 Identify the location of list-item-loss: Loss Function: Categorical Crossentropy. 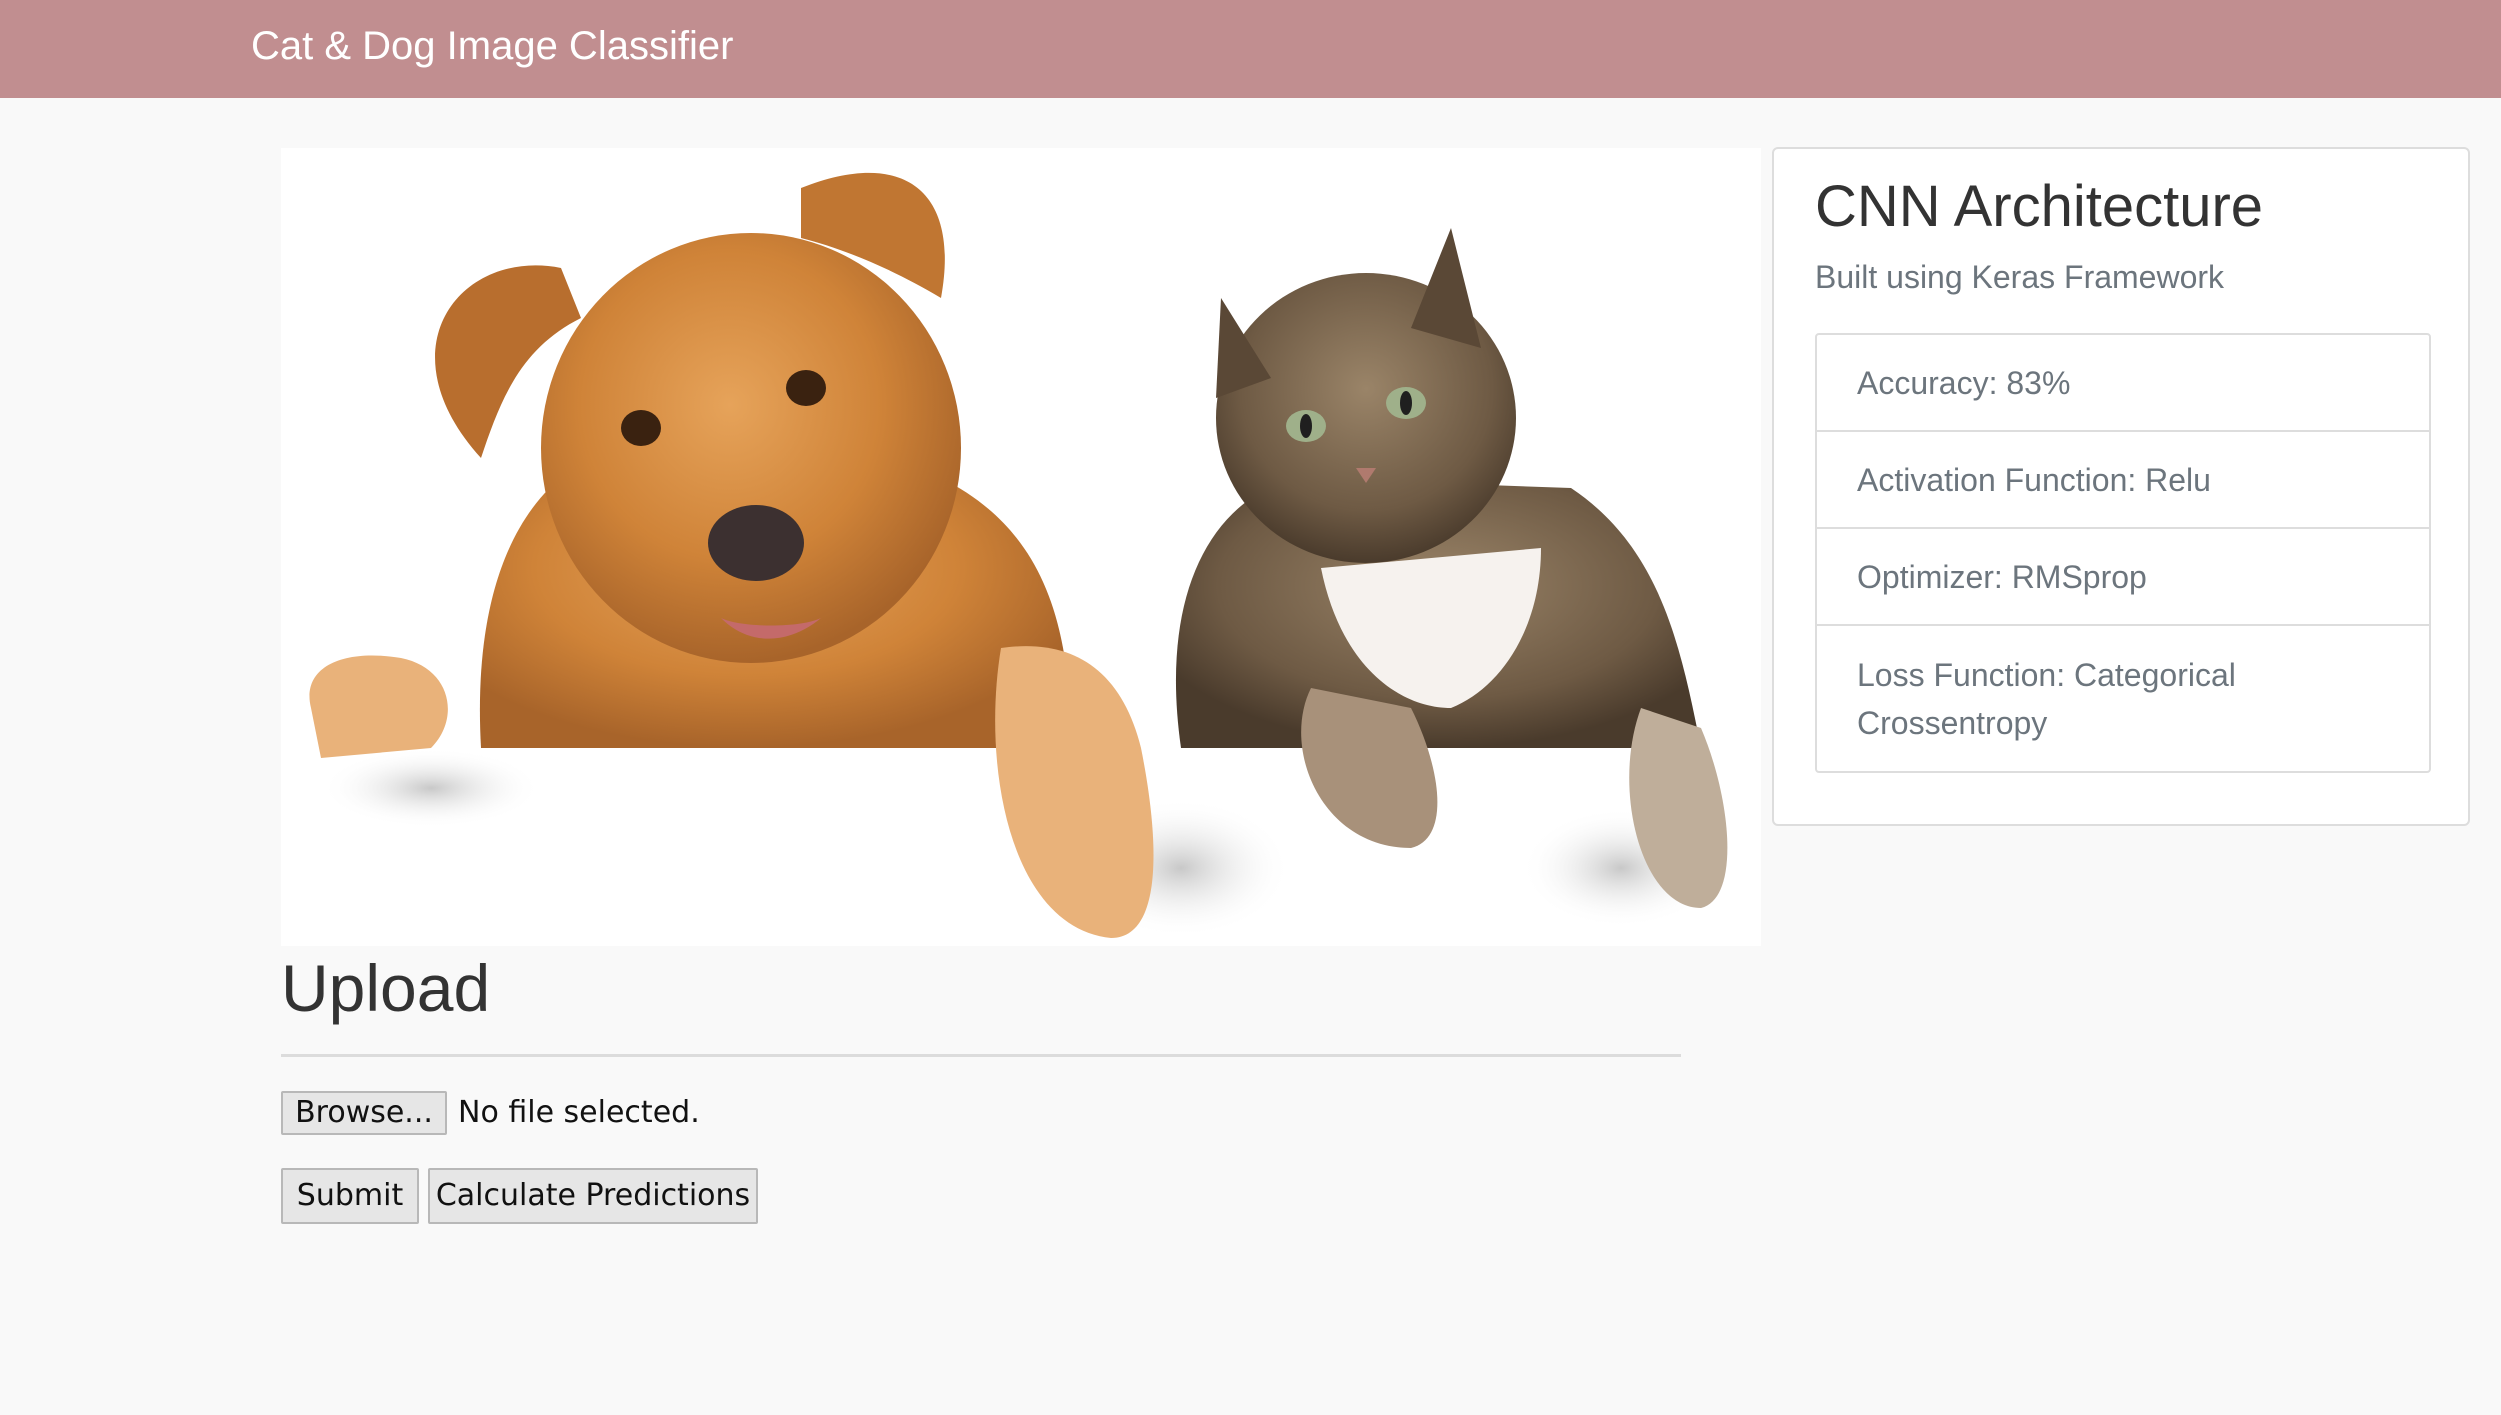
(2046, 698).